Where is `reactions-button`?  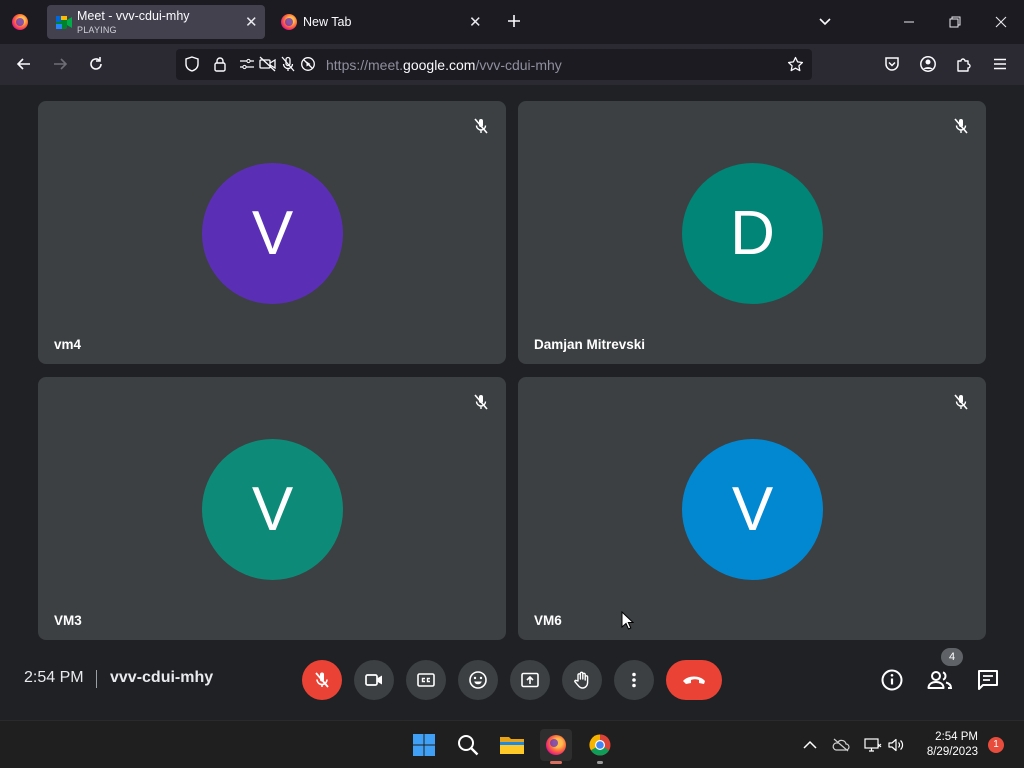
reactions-button is located at coordinates (478, 680).